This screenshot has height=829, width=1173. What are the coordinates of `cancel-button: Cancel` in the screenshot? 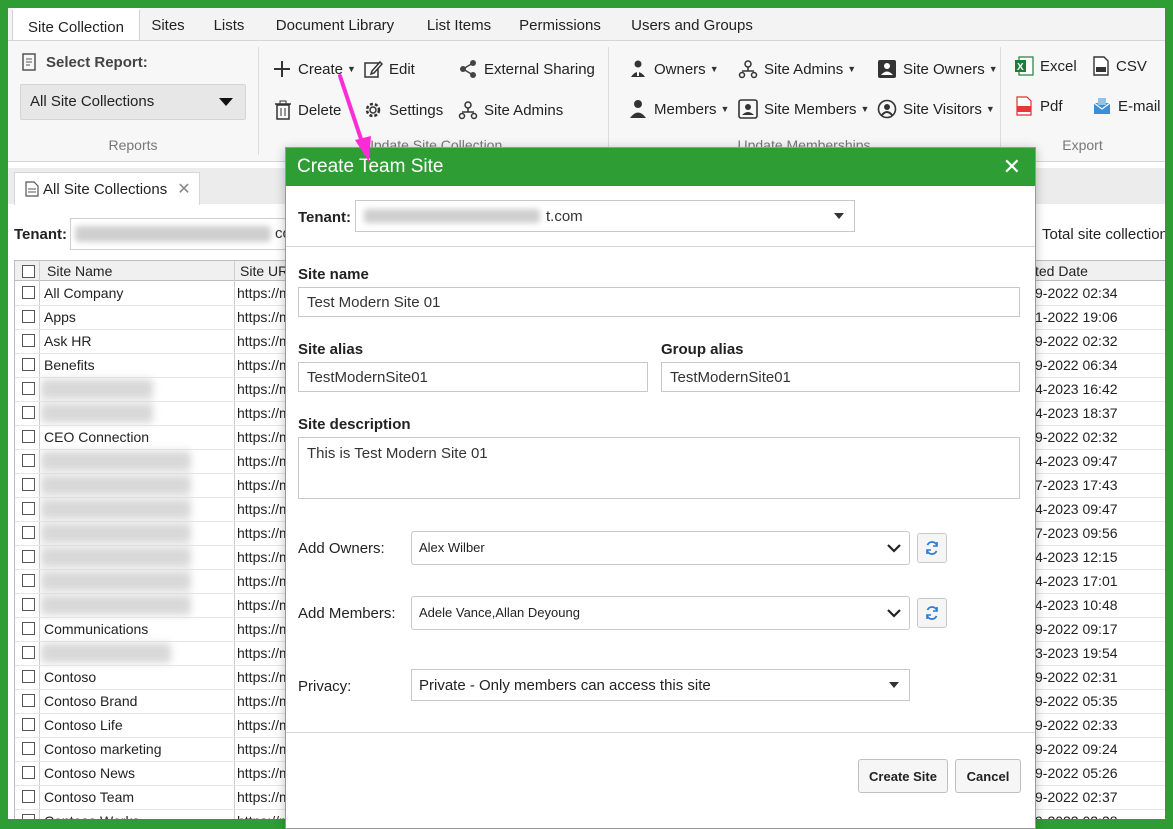 It's located at (988, 776).